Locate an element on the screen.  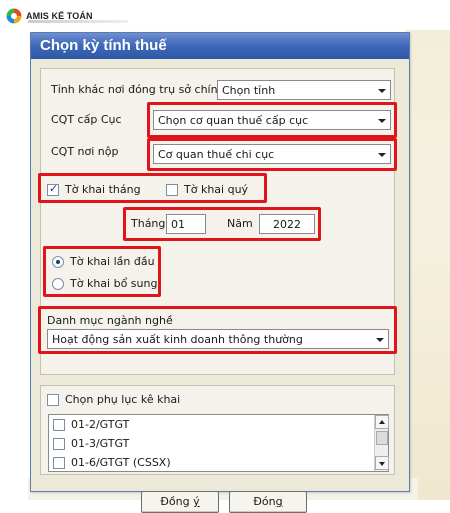
phu-luc-label: Chọn phụ lục kê khai is located at coordinates (123, 399).